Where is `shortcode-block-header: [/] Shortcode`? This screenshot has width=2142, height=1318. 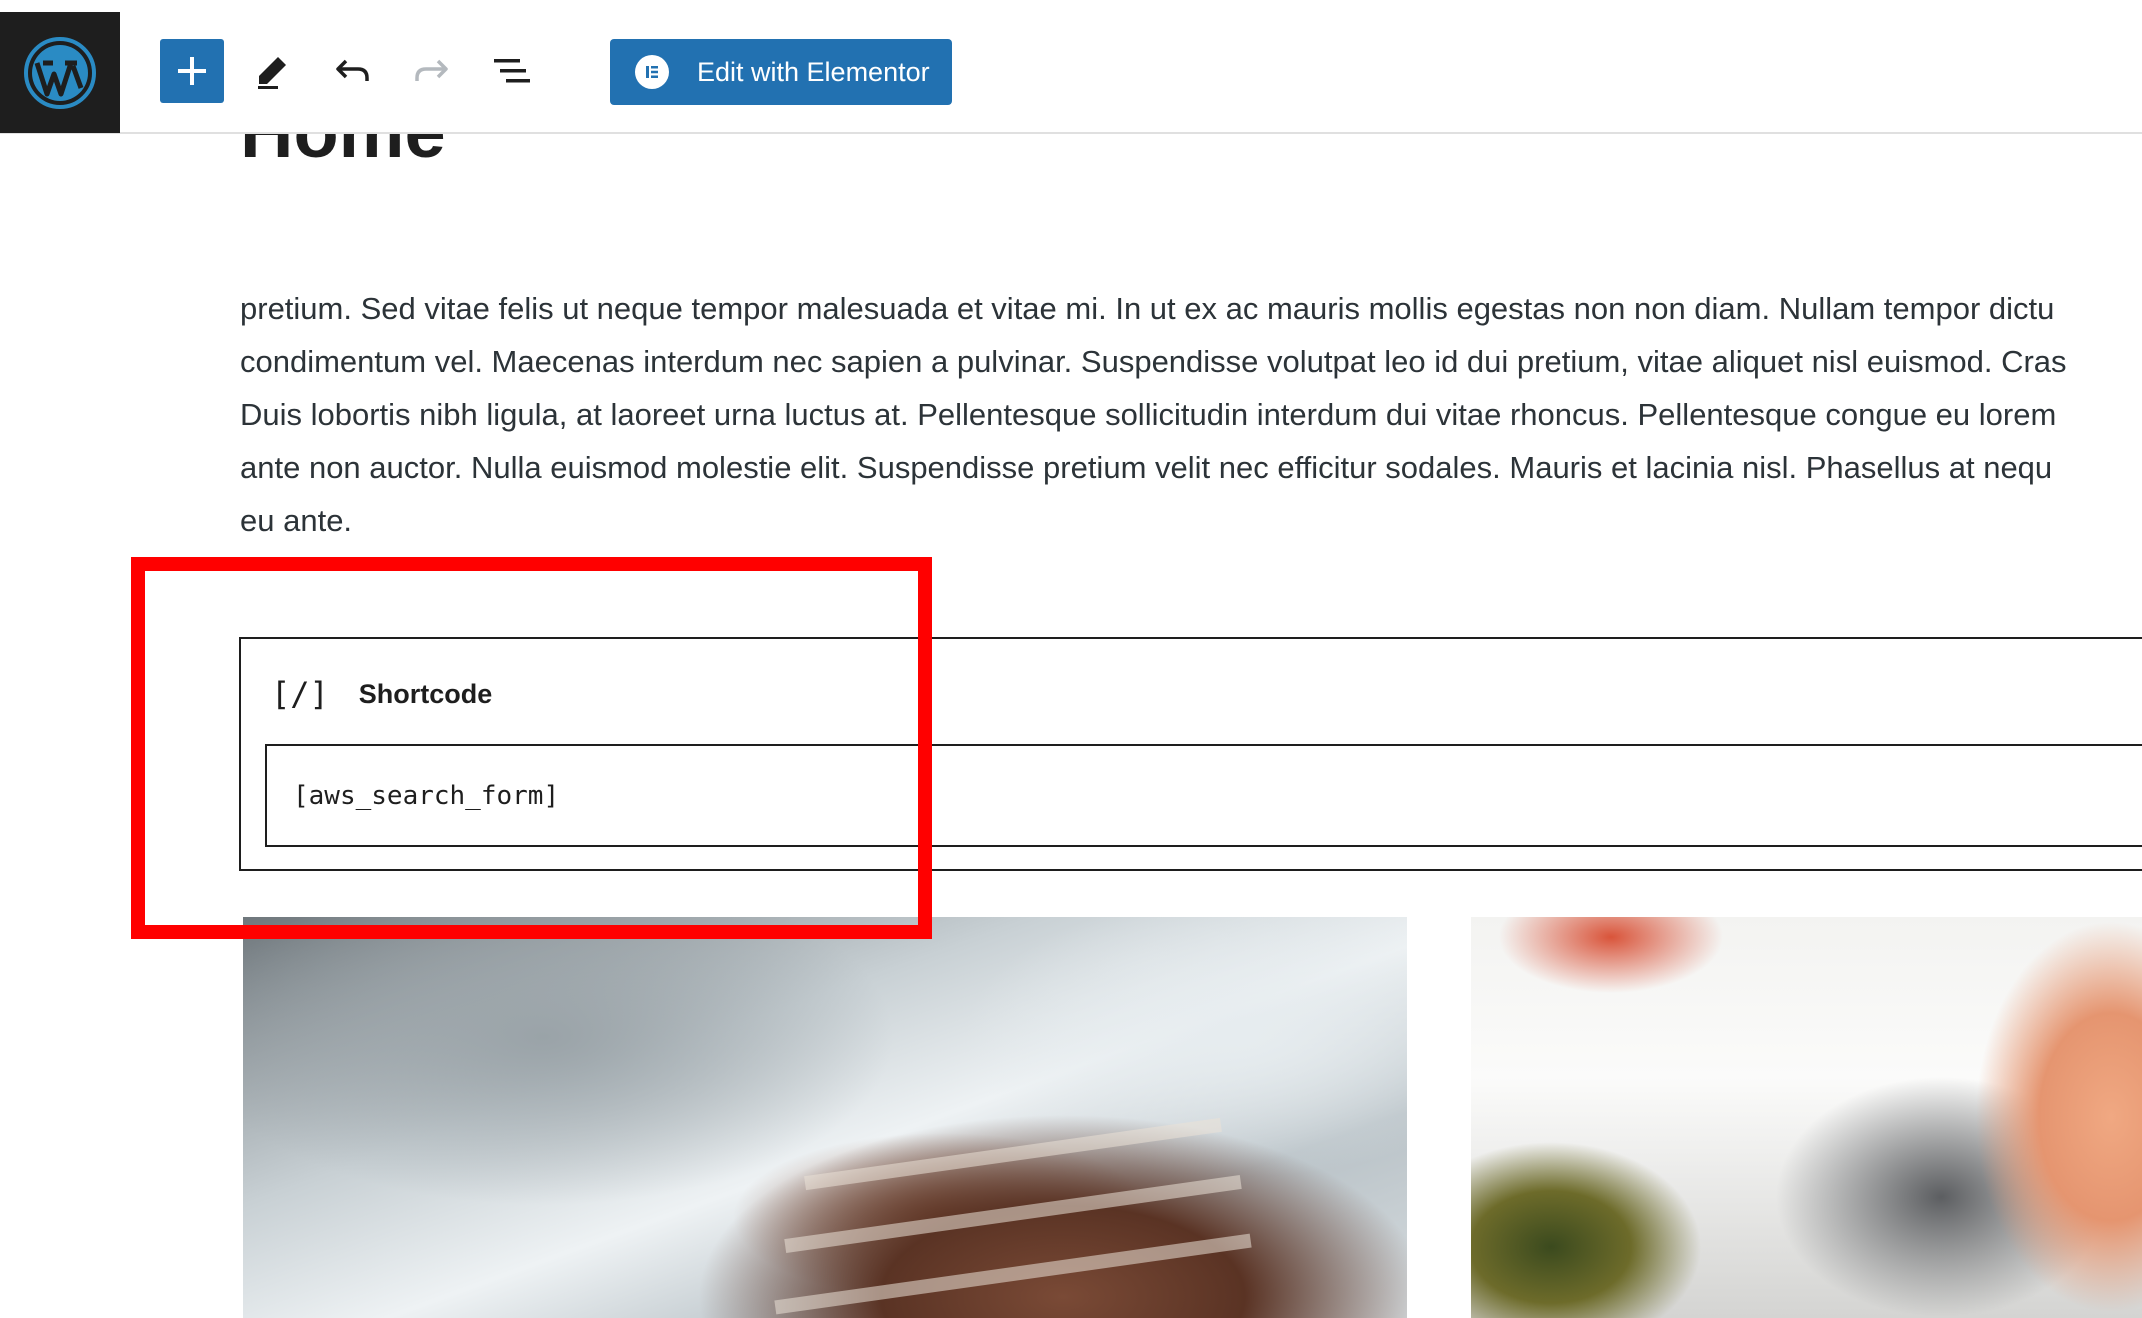
shortcode-block-header: [/] Shortcode is located at coordinates (381, 694).